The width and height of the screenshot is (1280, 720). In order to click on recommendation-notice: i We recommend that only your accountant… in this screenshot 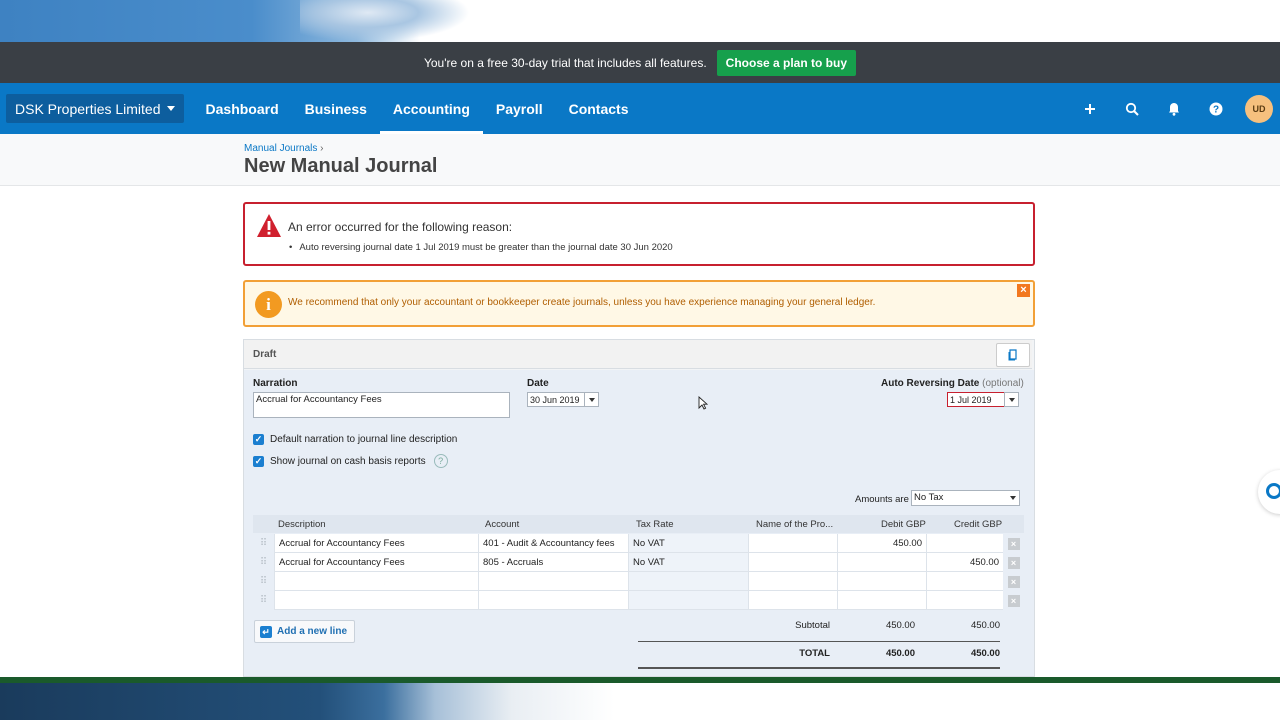, I will do `click(639, 303)`.